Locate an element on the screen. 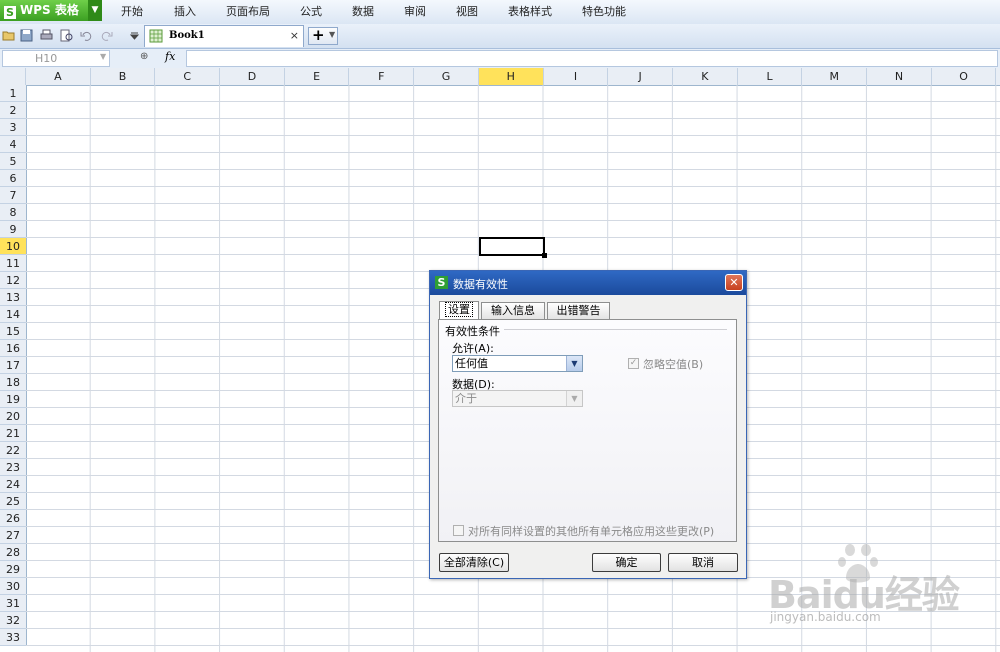 The image size is (1000, 652). clear-all-button: 全部清除(C) is located at coordinates (474, 562).